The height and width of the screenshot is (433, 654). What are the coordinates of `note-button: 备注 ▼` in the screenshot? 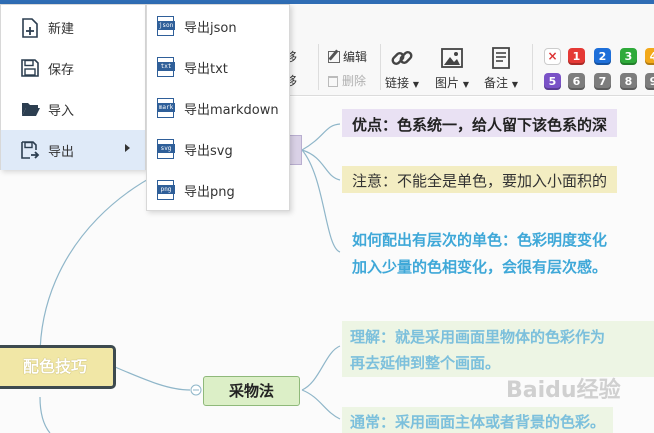 It's located at (501, 68).